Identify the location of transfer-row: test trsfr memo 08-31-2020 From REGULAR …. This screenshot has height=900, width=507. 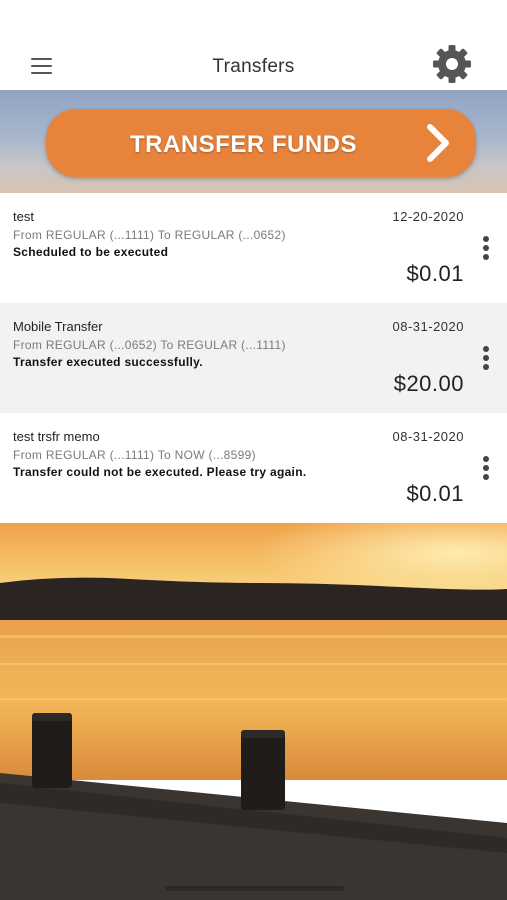
(253, 468).